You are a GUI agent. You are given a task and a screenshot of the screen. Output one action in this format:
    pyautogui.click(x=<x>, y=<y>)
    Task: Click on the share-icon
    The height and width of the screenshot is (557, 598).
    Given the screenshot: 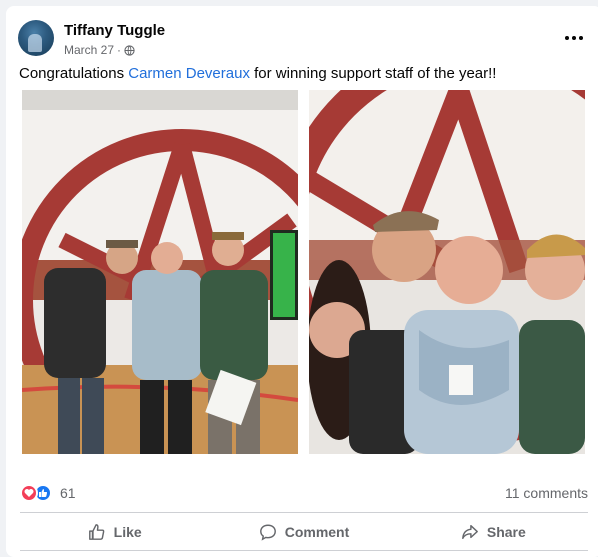 What is the action you would take?
    pyautogui.click(x=469, y=532)
    